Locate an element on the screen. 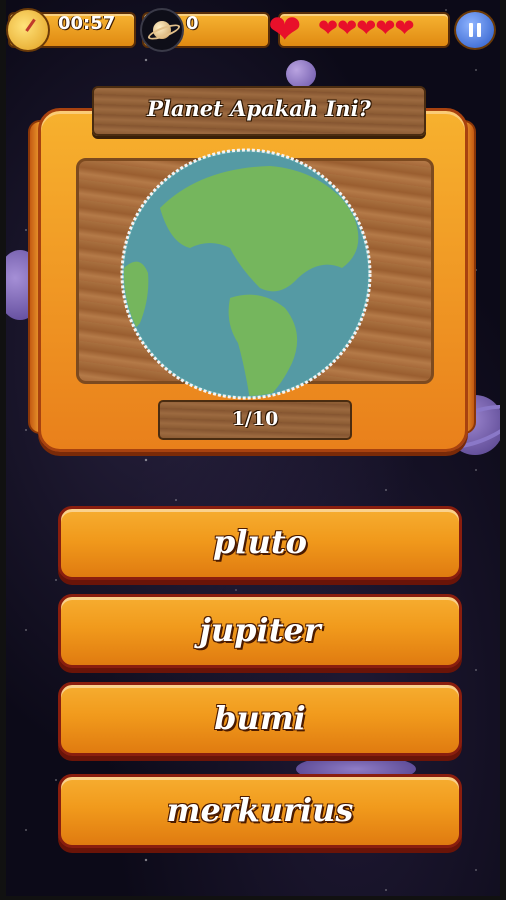  answer-label: bumi is located at coordinates (260, 718).